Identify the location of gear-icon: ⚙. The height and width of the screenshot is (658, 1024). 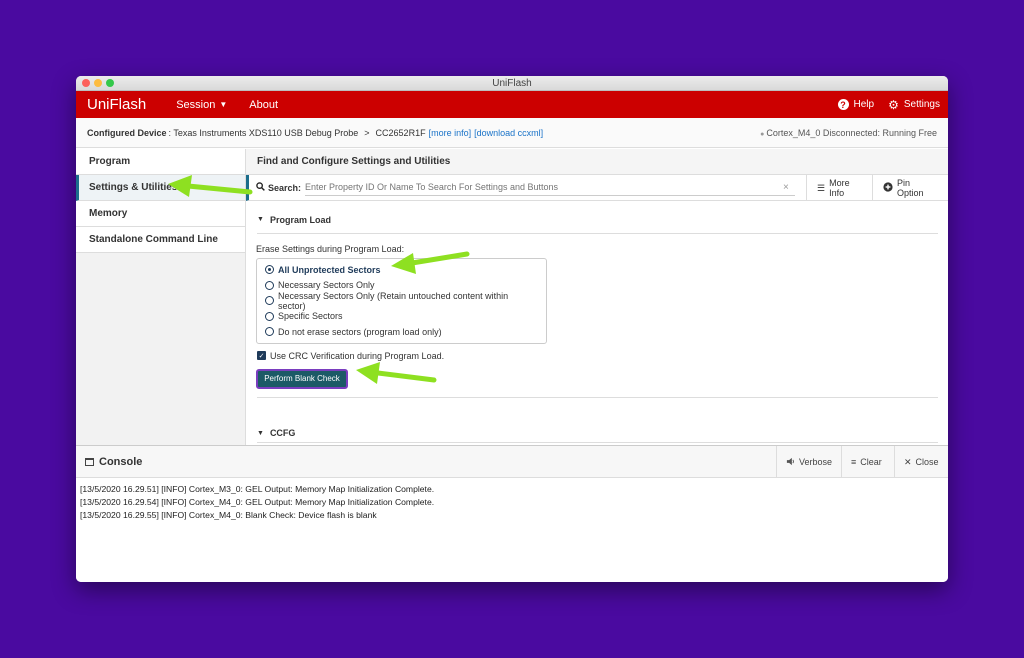
(893, 104).